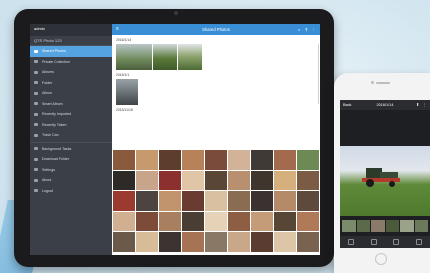 Image resolution: width=430 pixels, height=273 pixels. I want to click on date-header: 2016/1/14, so click(124, 40).